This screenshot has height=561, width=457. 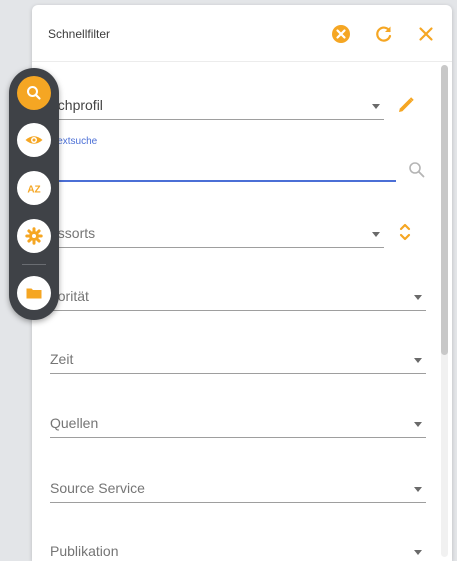 What do you see at coordinates (84, 551) in the screenshot?
I see `publikation-label: Publikation` at bounding box center [84, 551].